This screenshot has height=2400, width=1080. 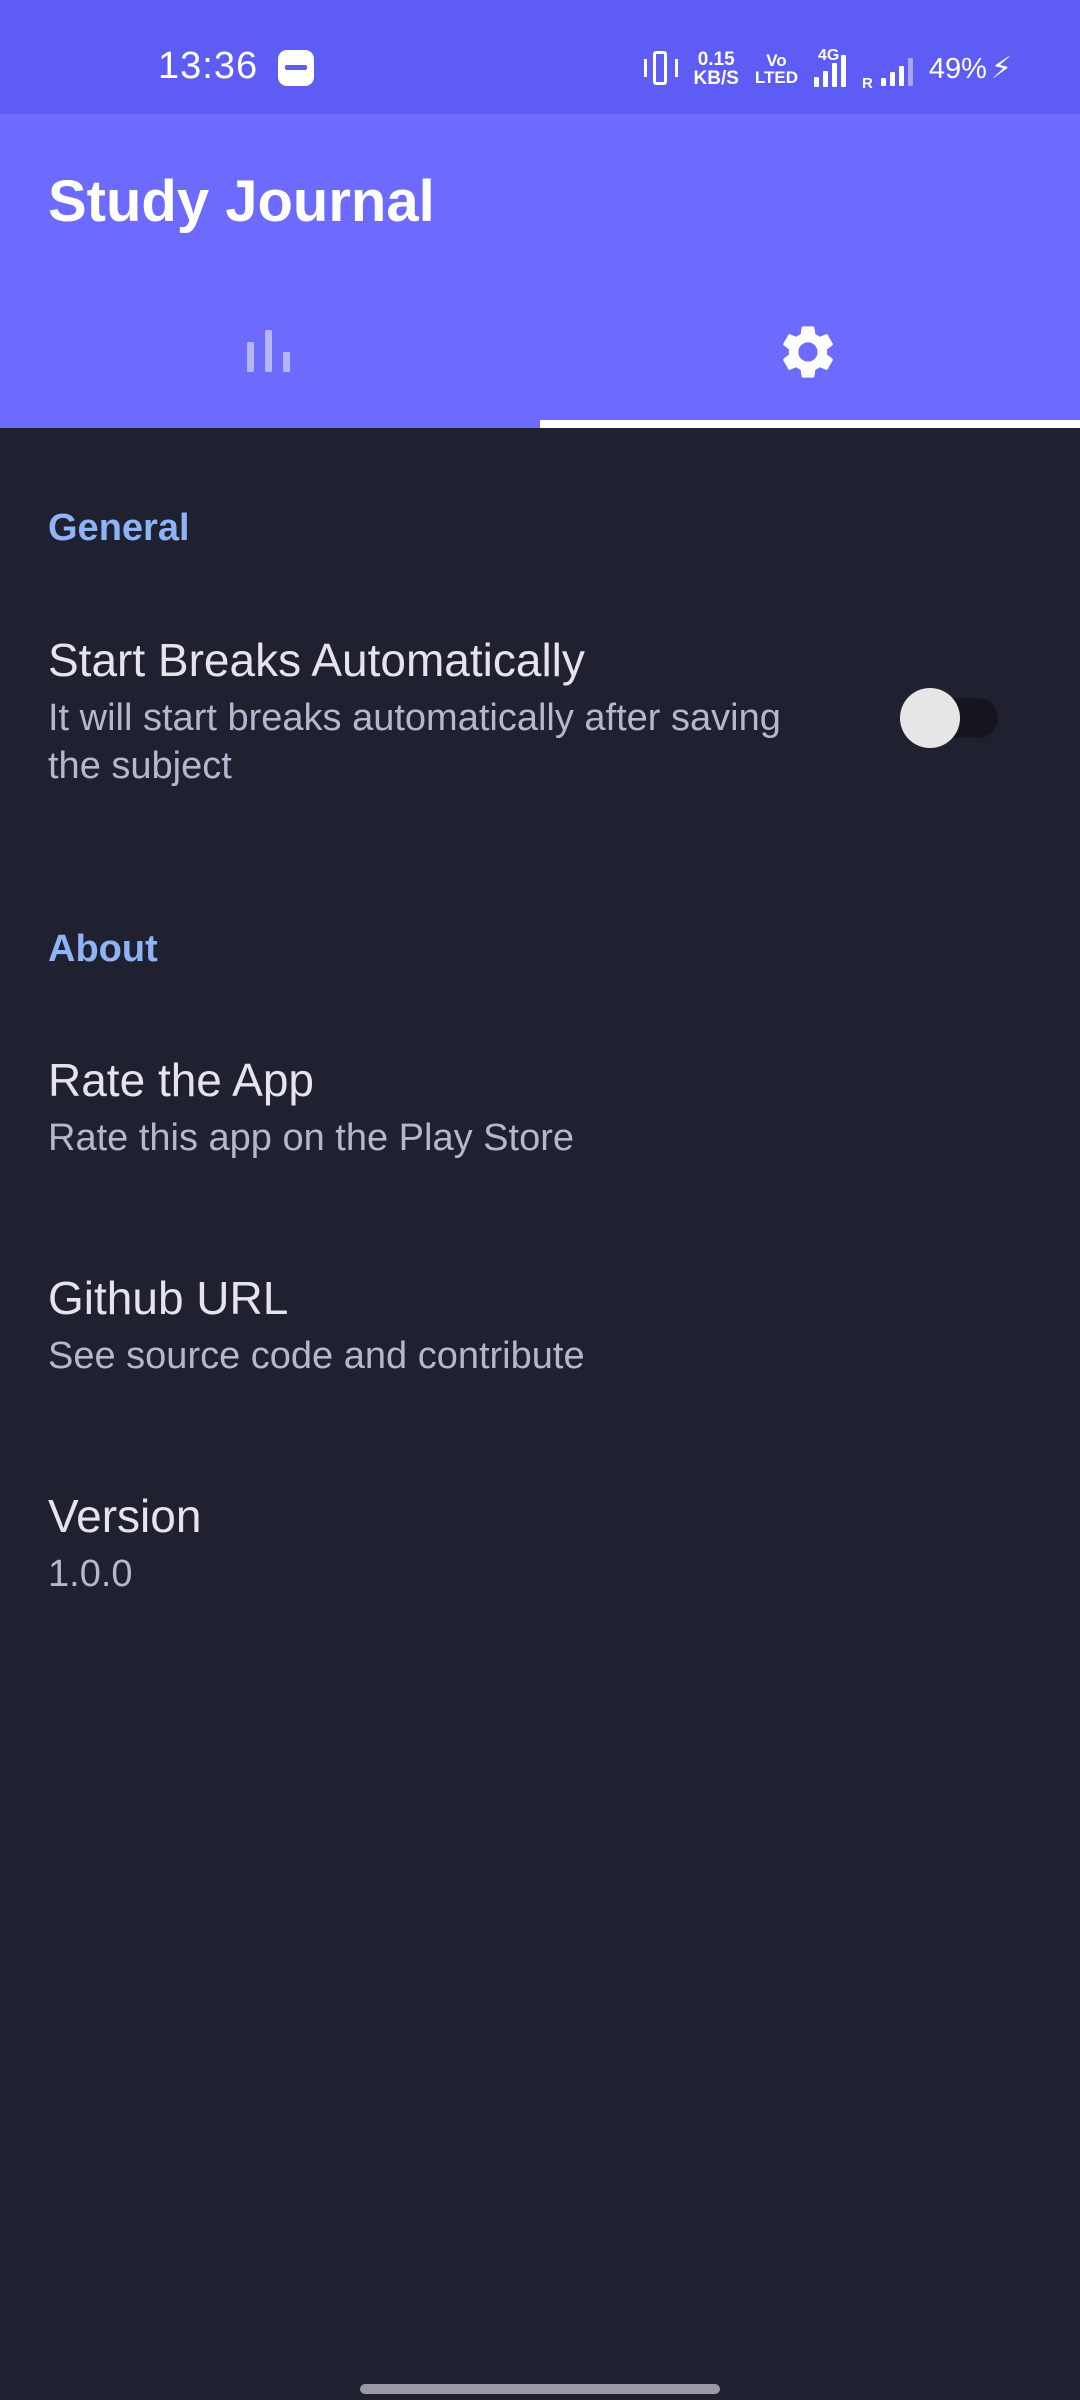 What do you see at coordinates (168, 1298) in the screenshot?
I see `pref-title: Github URL` at bounding box center [168, 1298].